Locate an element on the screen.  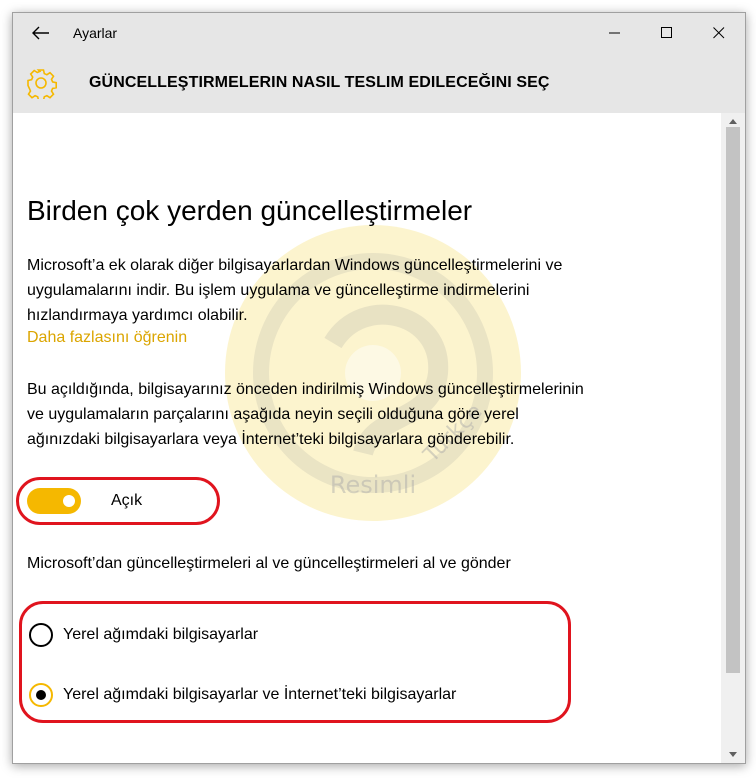
scroll-down-button is located at coordinates (733, 755).